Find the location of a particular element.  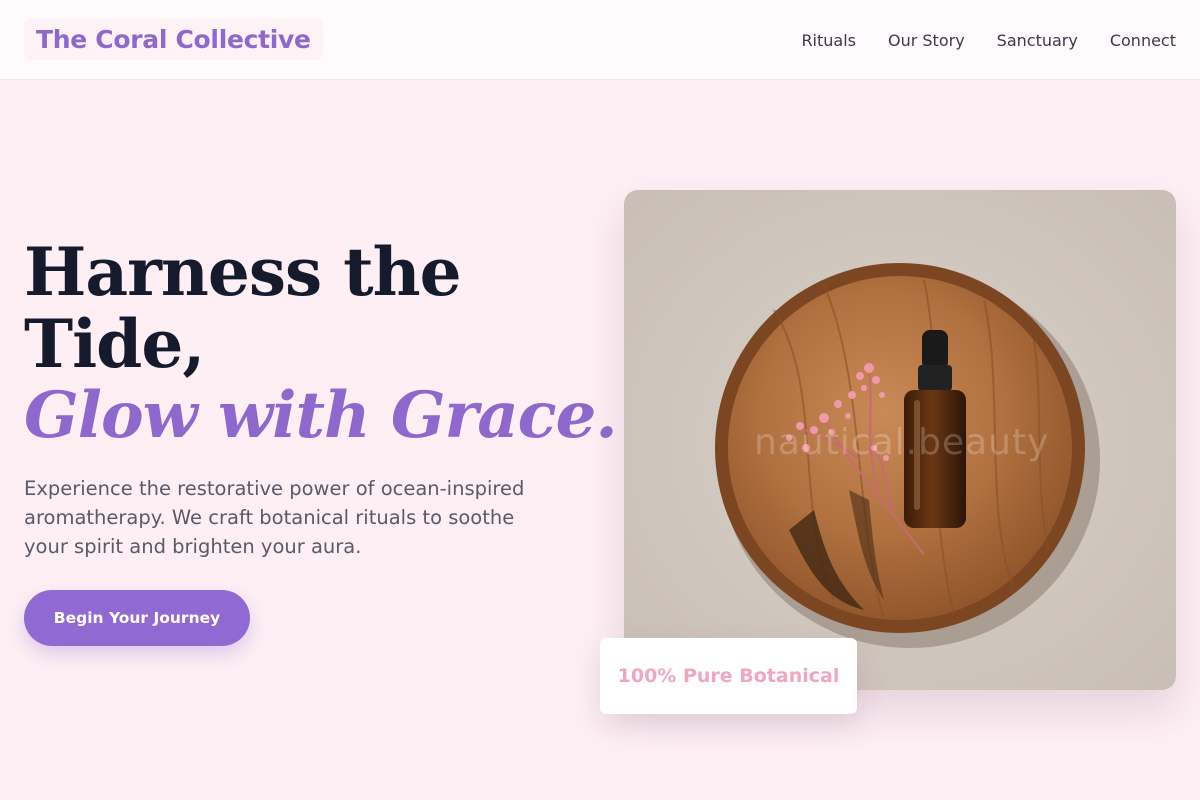

main-nav: Rituals Our Story Sanctuary Connect is located at coordinates (988, 40).